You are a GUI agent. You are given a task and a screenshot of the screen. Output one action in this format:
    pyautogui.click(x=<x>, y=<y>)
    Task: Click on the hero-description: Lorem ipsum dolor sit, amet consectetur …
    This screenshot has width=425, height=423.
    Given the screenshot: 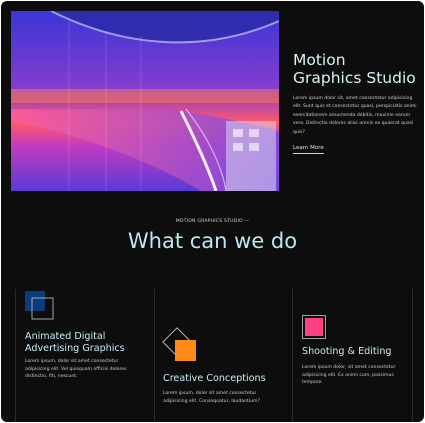 What is the action you would take?
    pyautogui.click(x=355, y=115)
    